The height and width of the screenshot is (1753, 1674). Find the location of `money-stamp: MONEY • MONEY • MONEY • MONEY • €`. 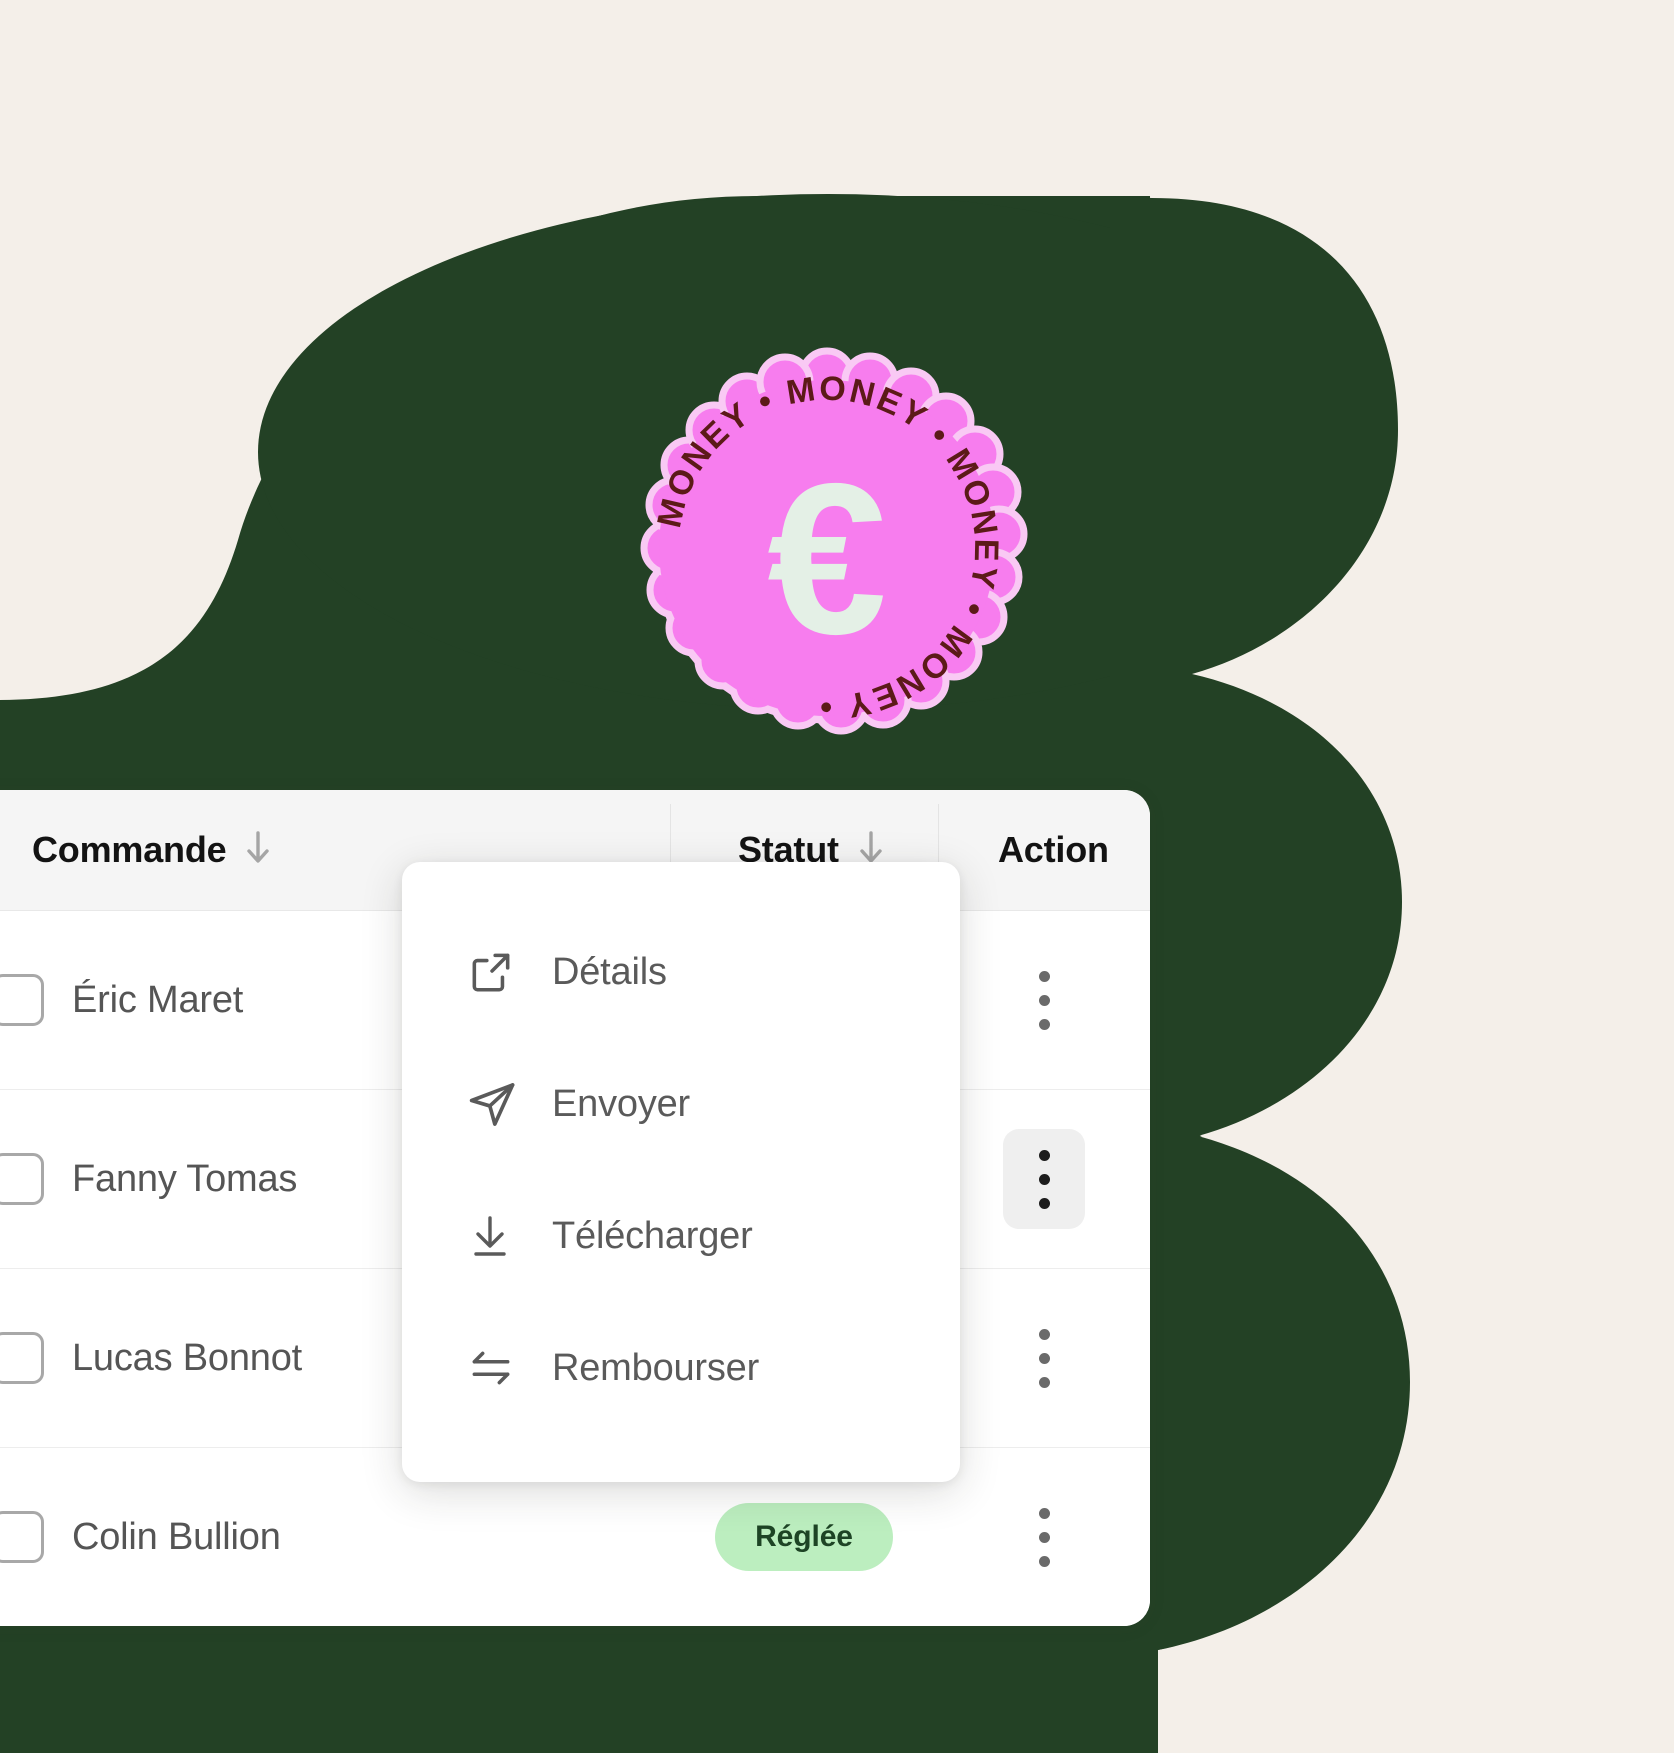

money-stamp: MONEY • MONEY • MONEY • MONEY • € is located at coordinates (834, 541).